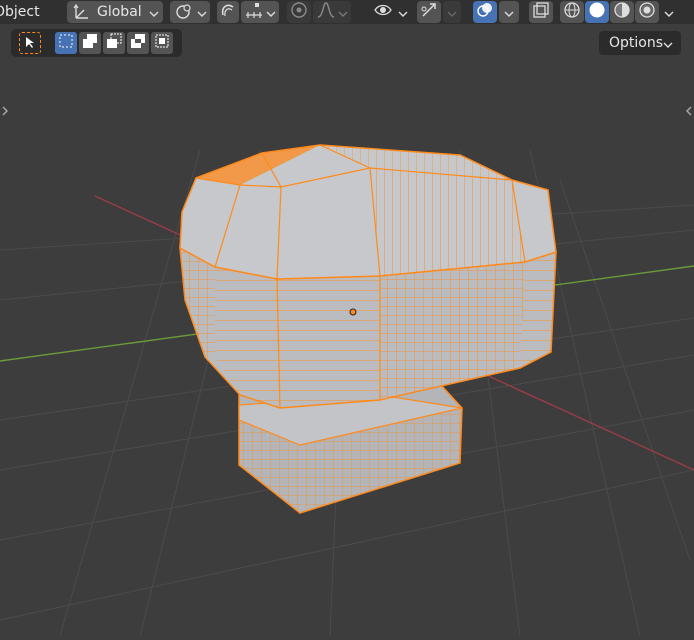 This screenshot has width=694, height=640. I want to click on select-intersect-button, so click(162, 43).